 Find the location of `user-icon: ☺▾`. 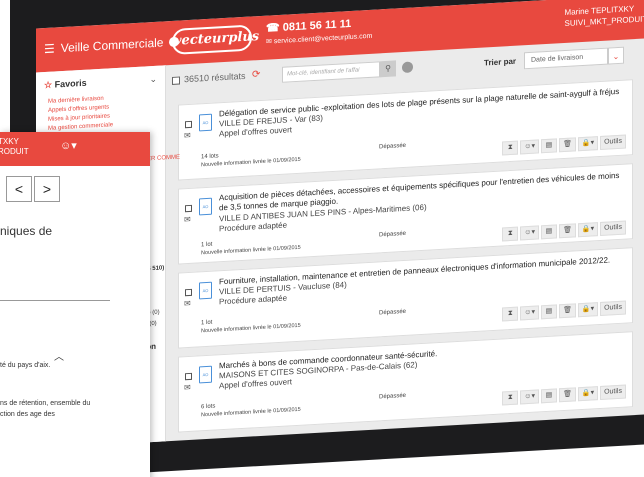

user-icon: ☺▾ is located at coordinates (68, 146).